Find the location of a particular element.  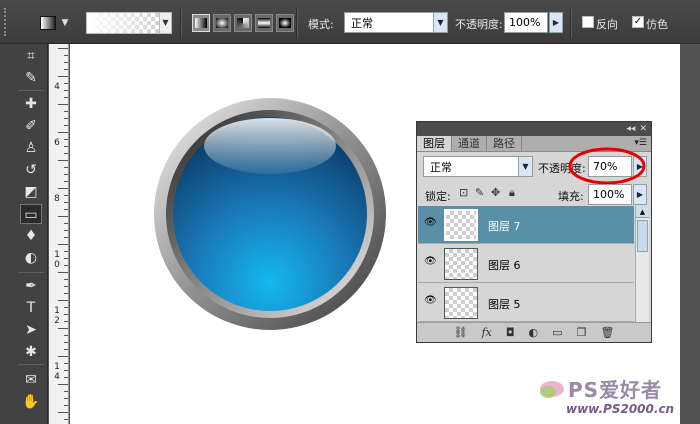

reverse-checkbox is located at coordinates (588, 22).